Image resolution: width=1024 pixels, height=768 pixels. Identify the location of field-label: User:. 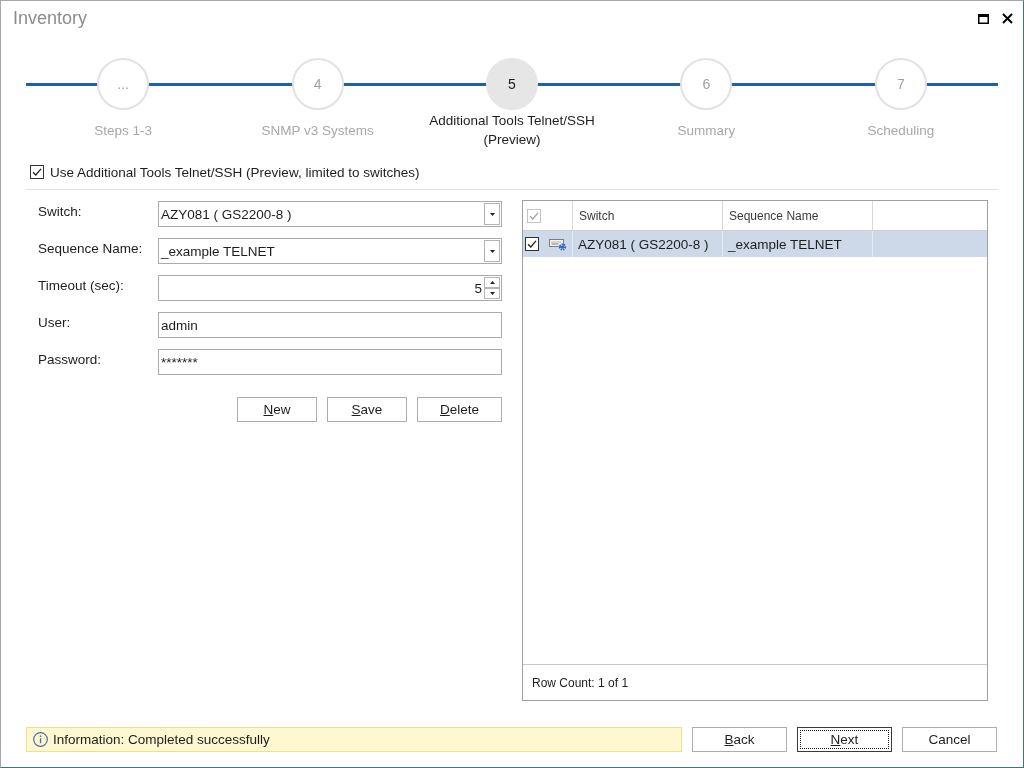
(54, 323).